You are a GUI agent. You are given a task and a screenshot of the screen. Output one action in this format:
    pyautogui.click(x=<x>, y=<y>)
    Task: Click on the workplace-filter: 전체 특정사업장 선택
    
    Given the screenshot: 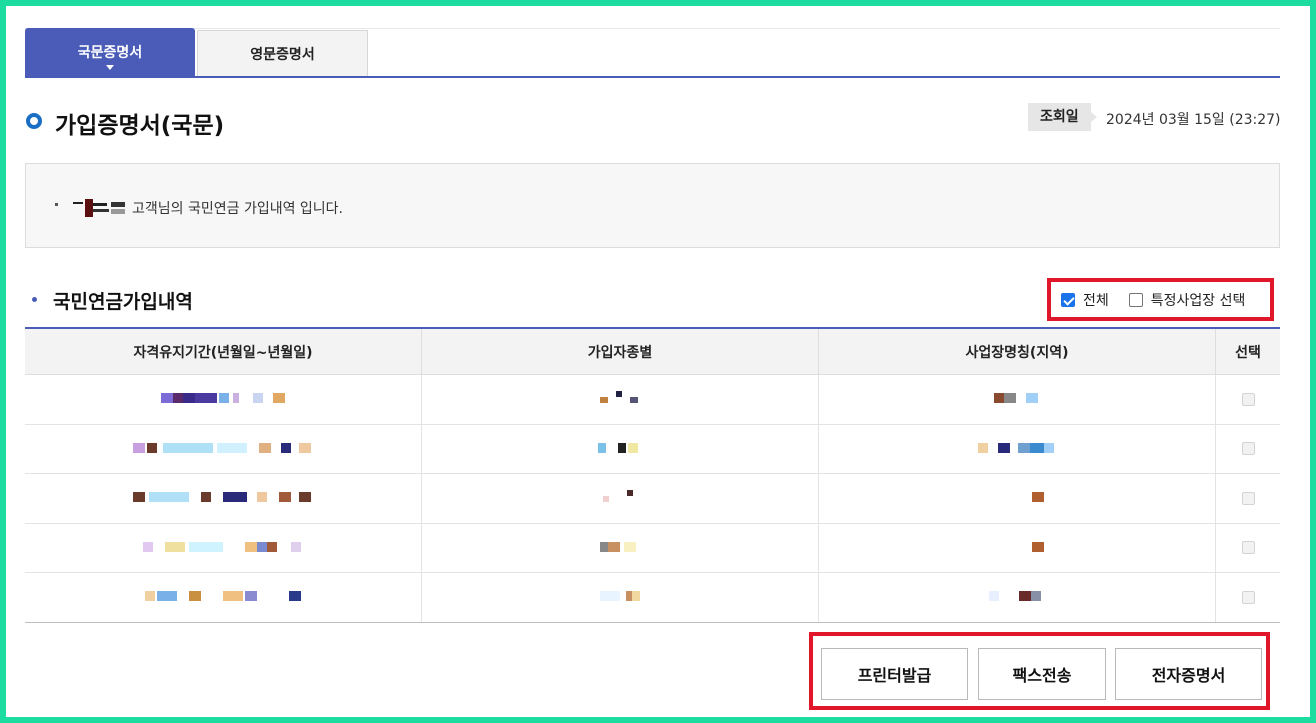 What is the action you would take?
    pyautogui.click(x=1160, y=299)
    